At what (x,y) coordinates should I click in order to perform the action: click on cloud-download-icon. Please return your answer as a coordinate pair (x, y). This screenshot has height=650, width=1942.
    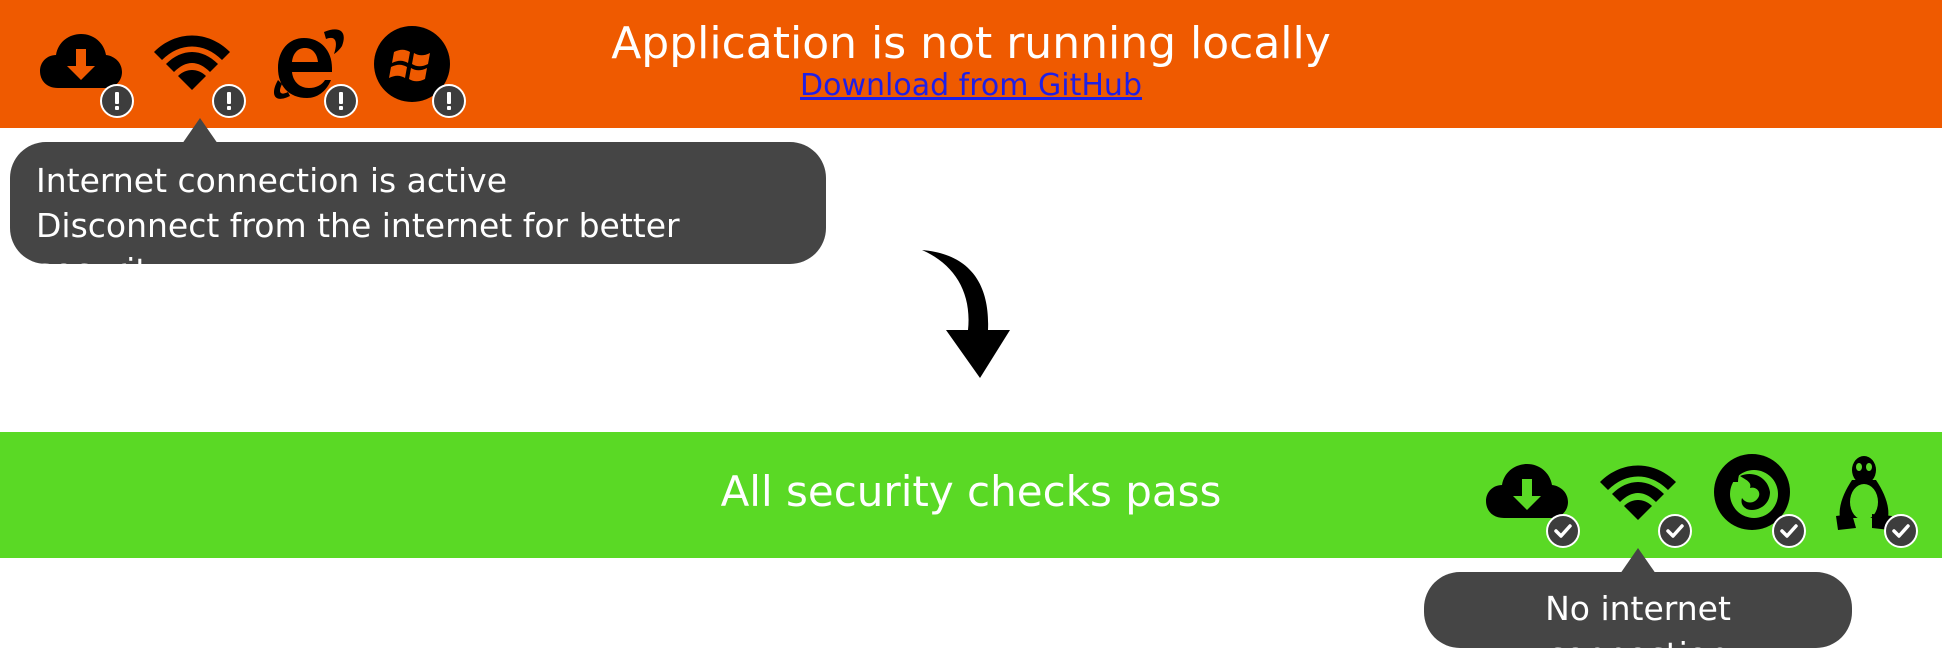
    Looking at the image, I should click on (1532, 500).